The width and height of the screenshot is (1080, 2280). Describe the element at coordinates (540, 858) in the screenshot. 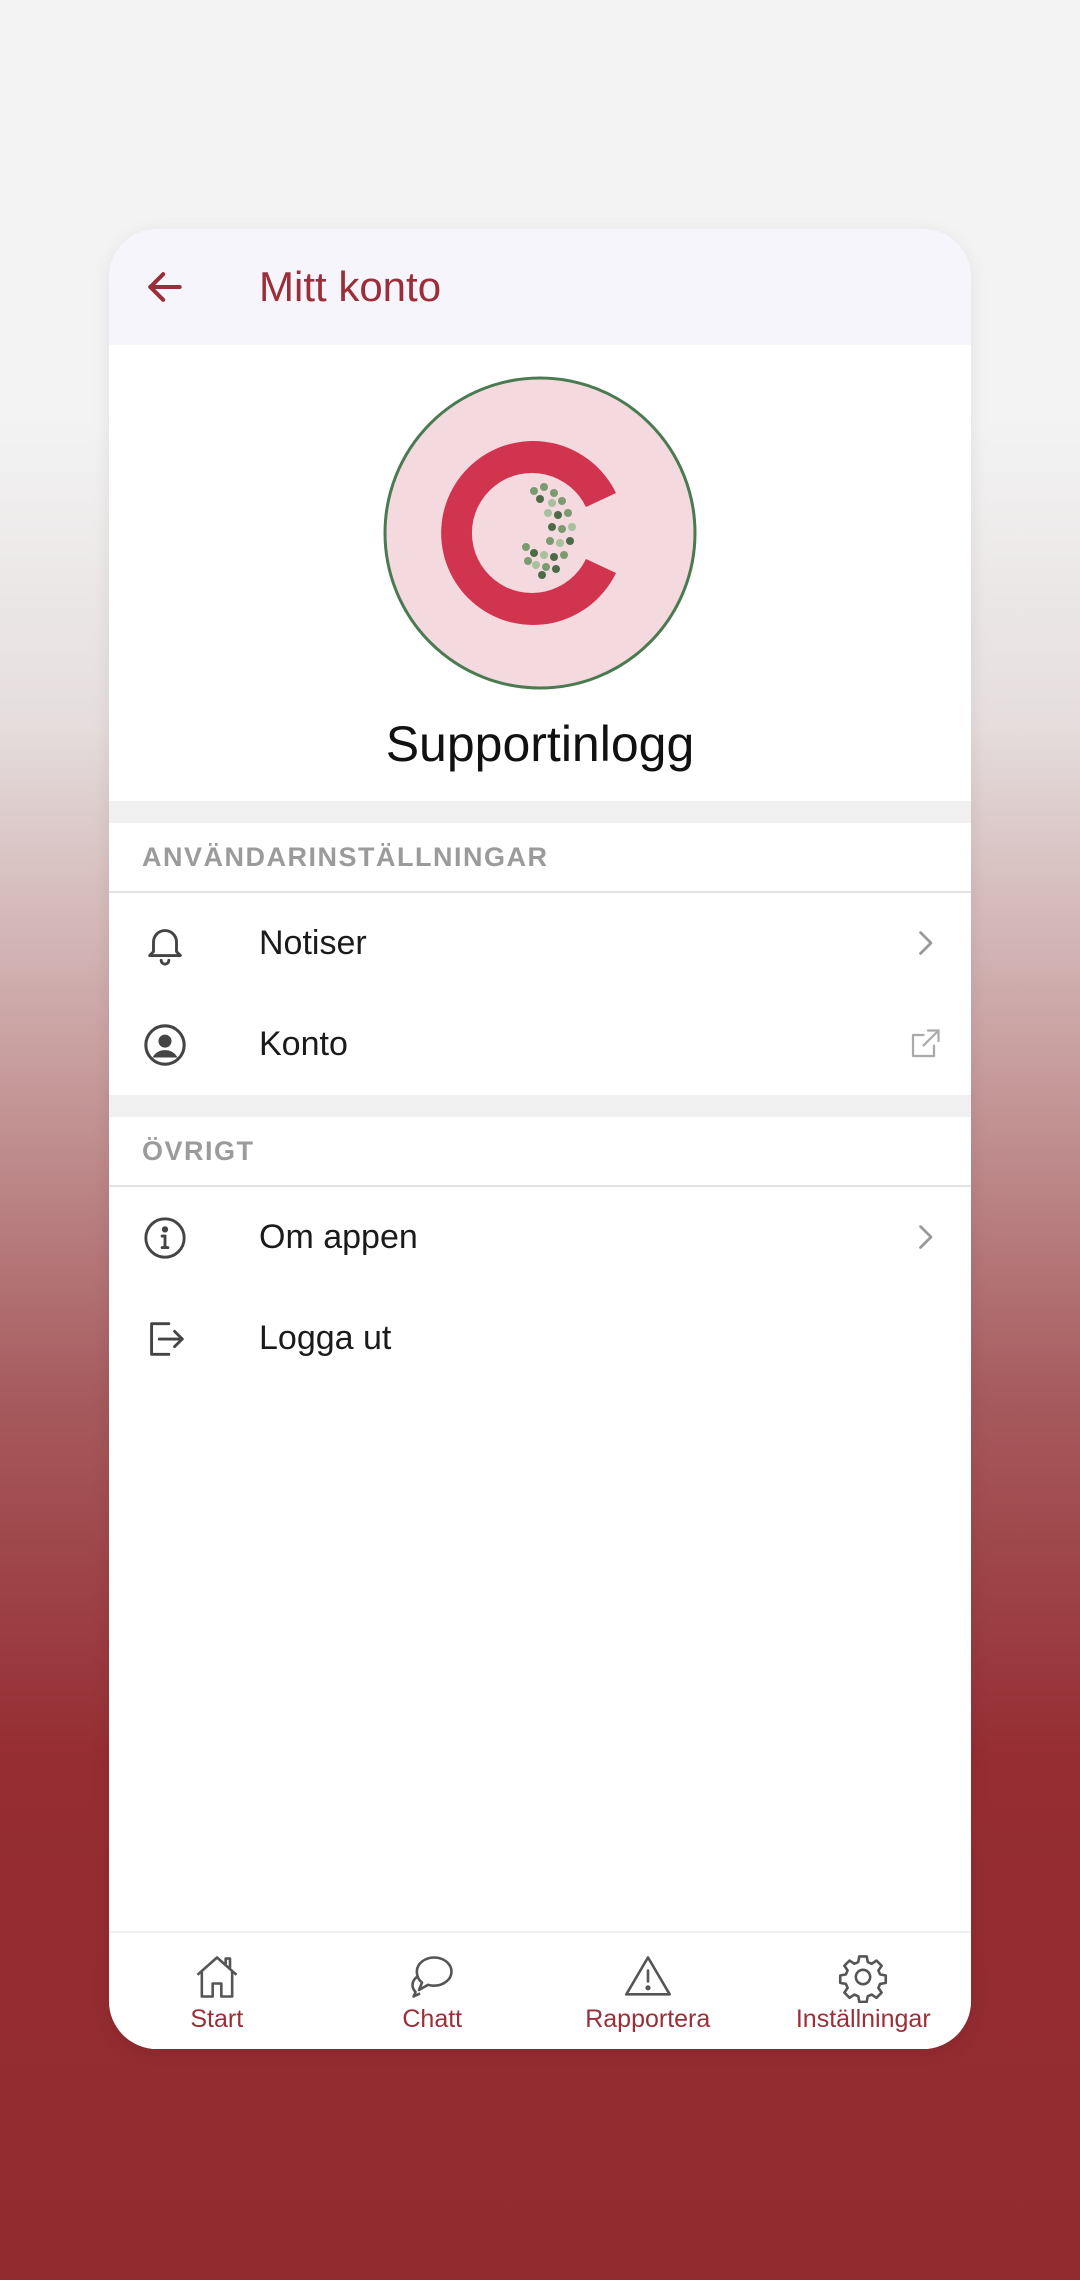

I see `section-header-user-settings: ANVÄNDARINSTÄLLNINGAR` at that location.